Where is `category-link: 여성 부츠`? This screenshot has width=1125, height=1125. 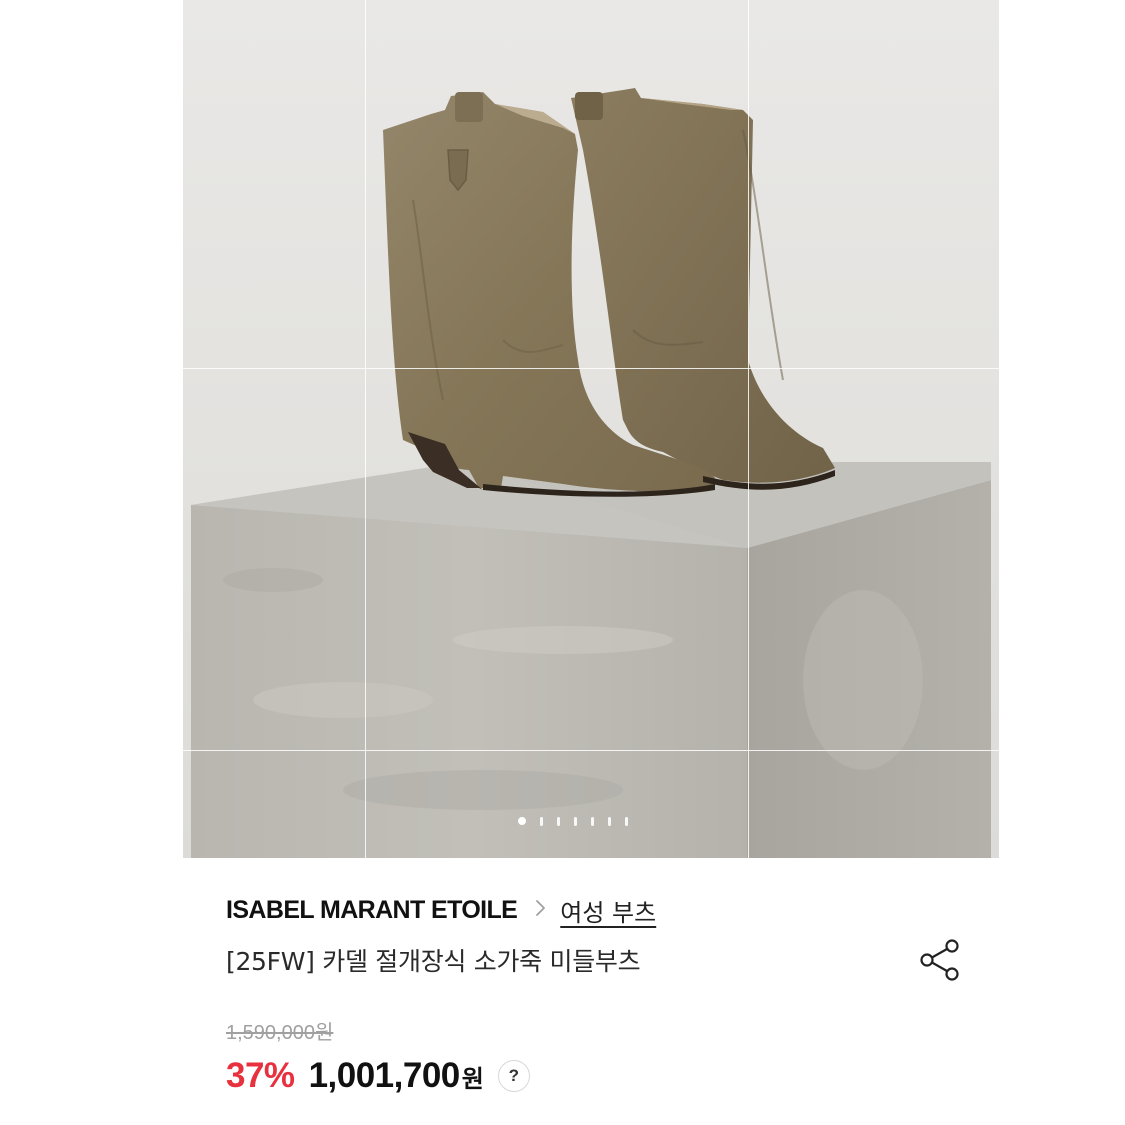
category-link: 여성 부츠 is located at coordinates (608, 910).